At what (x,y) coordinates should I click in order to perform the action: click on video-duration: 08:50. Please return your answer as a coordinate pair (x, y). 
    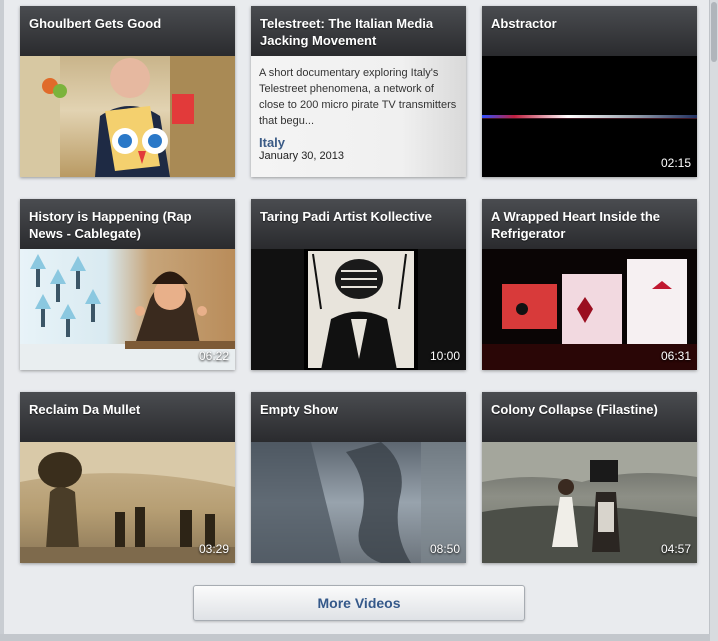
    Looking at the image, I should click on (444, 549).